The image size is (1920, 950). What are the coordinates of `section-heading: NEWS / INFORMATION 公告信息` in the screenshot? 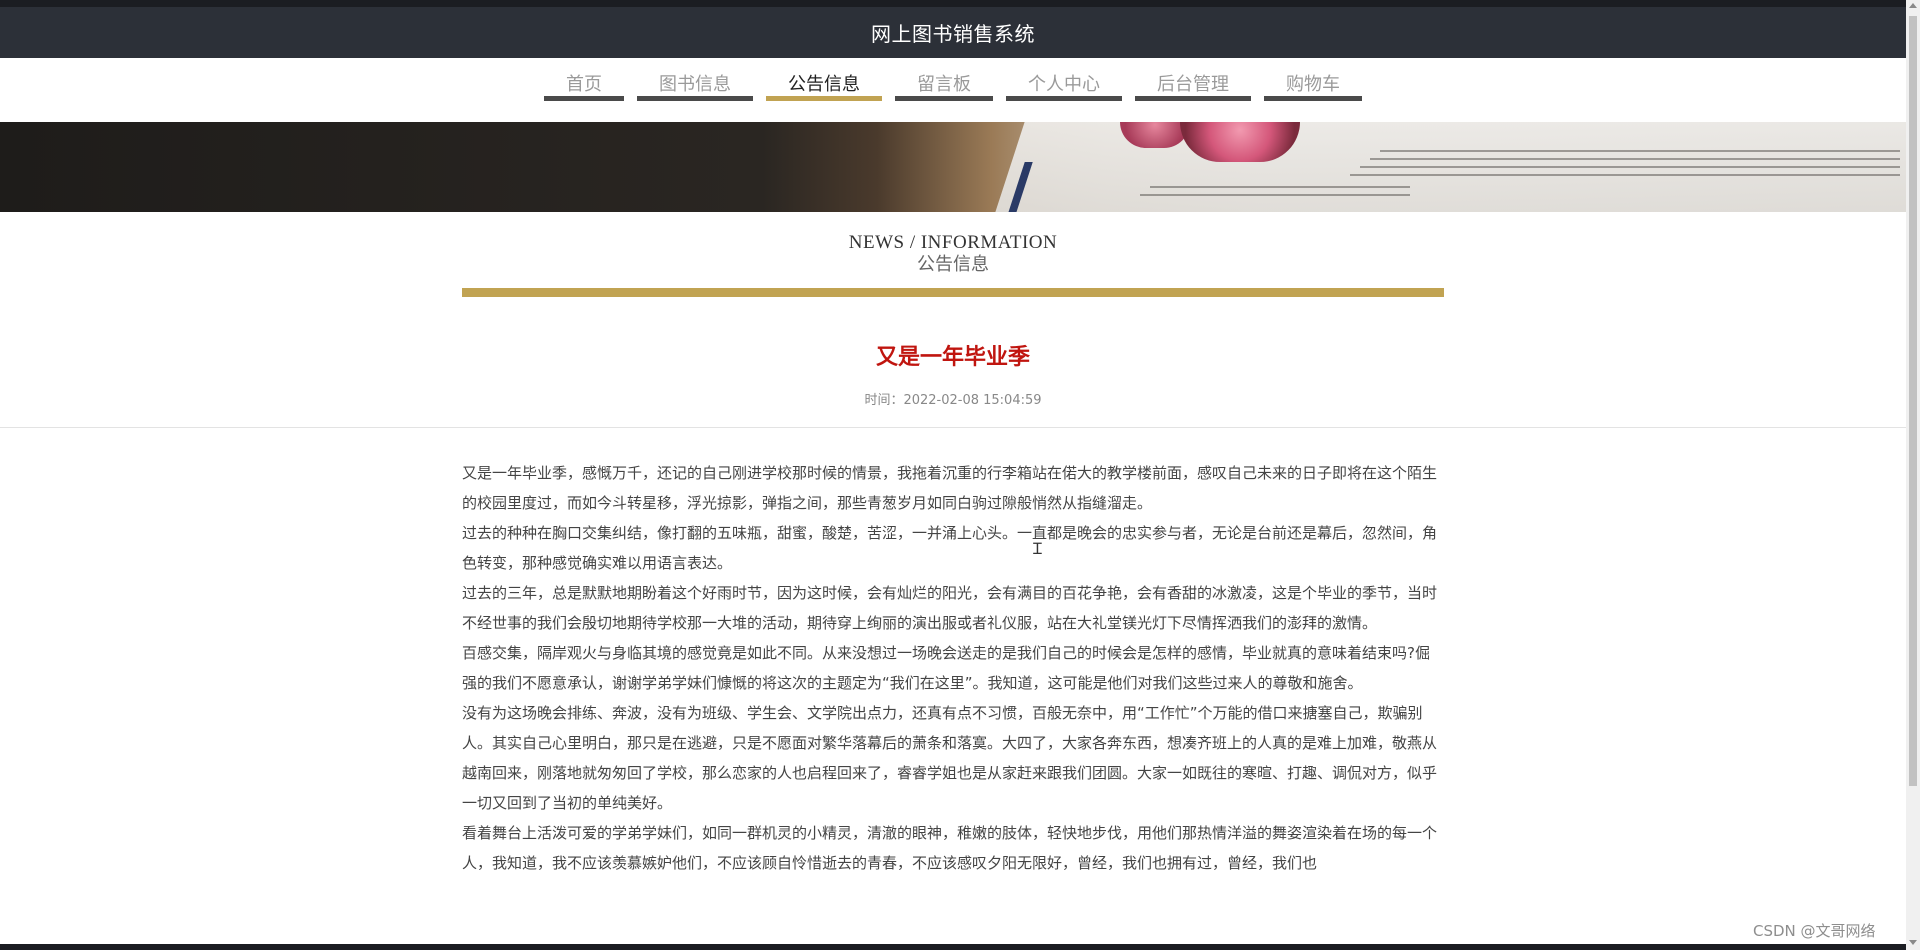 It's located at (953, 254).